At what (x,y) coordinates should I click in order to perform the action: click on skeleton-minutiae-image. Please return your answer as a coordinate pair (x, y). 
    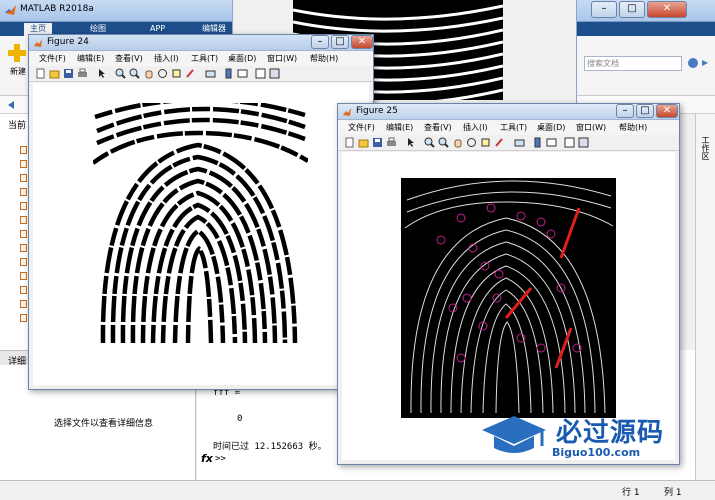
    Looking at the image, I should click on (508, 298).